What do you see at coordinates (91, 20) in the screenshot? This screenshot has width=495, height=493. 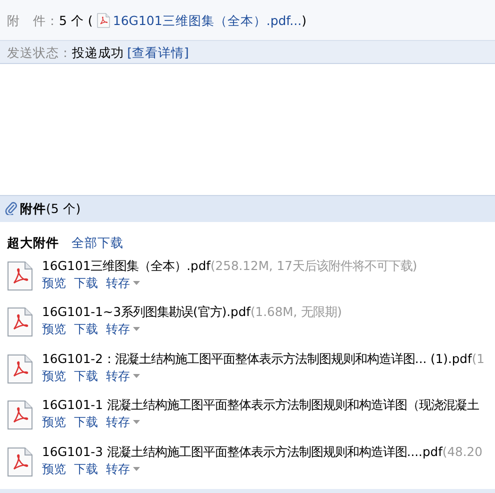 I see `paren: (` at bounding box center [91, 20].